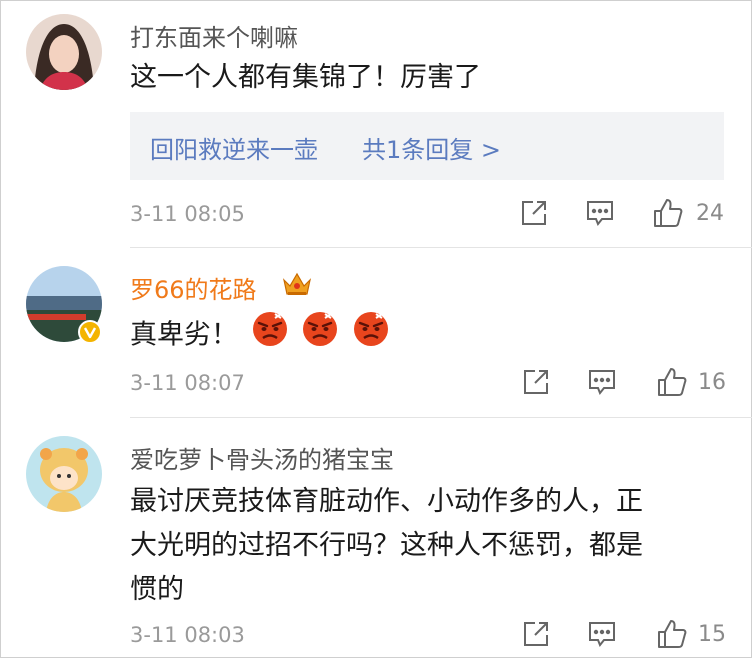 This screenshot has height=658, width=752. Describe the element at coordinates (386, 545) in the screenshot. I see `comment-text-line: 大光明的过招不行吗？这种人不惩罚，都是` at that location.